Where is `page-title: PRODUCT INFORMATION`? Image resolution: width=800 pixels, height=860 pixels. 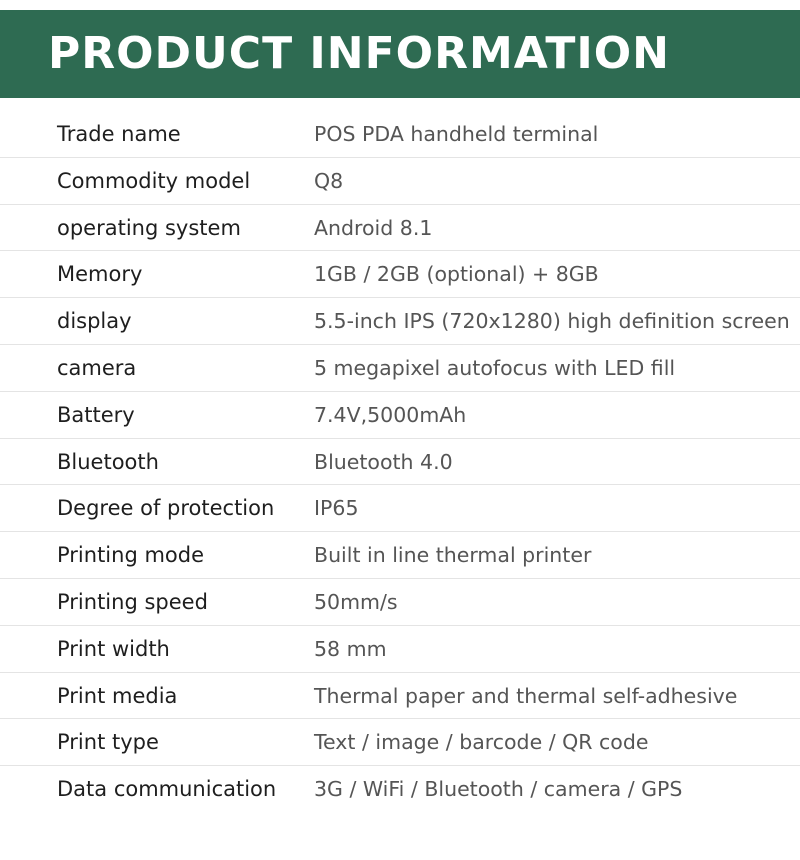
page-title: PRODUCT INFORMATION is located at coordinates (359, 53).